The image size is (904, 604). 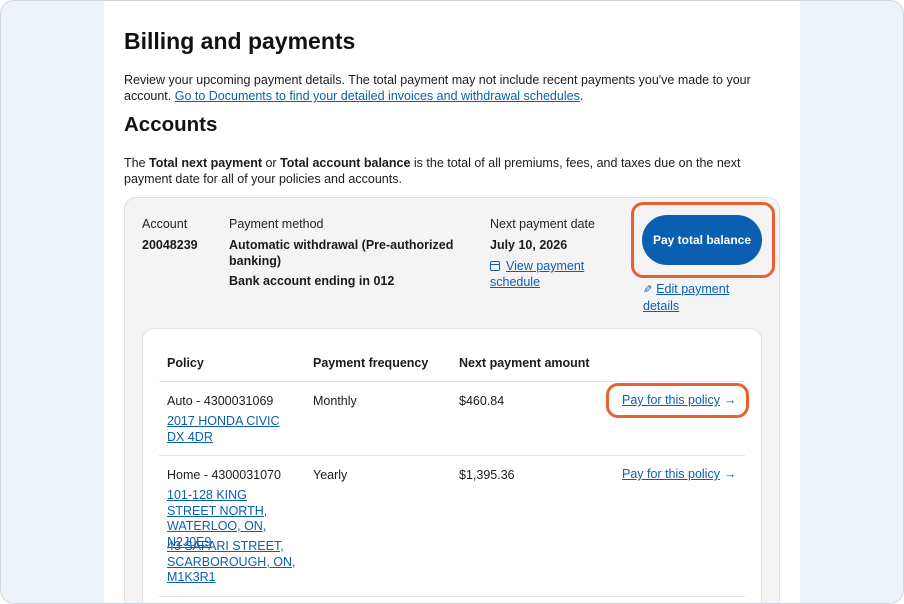 I want to click on view-schedule-link: View payment schedule, so click(x=537, y=274).